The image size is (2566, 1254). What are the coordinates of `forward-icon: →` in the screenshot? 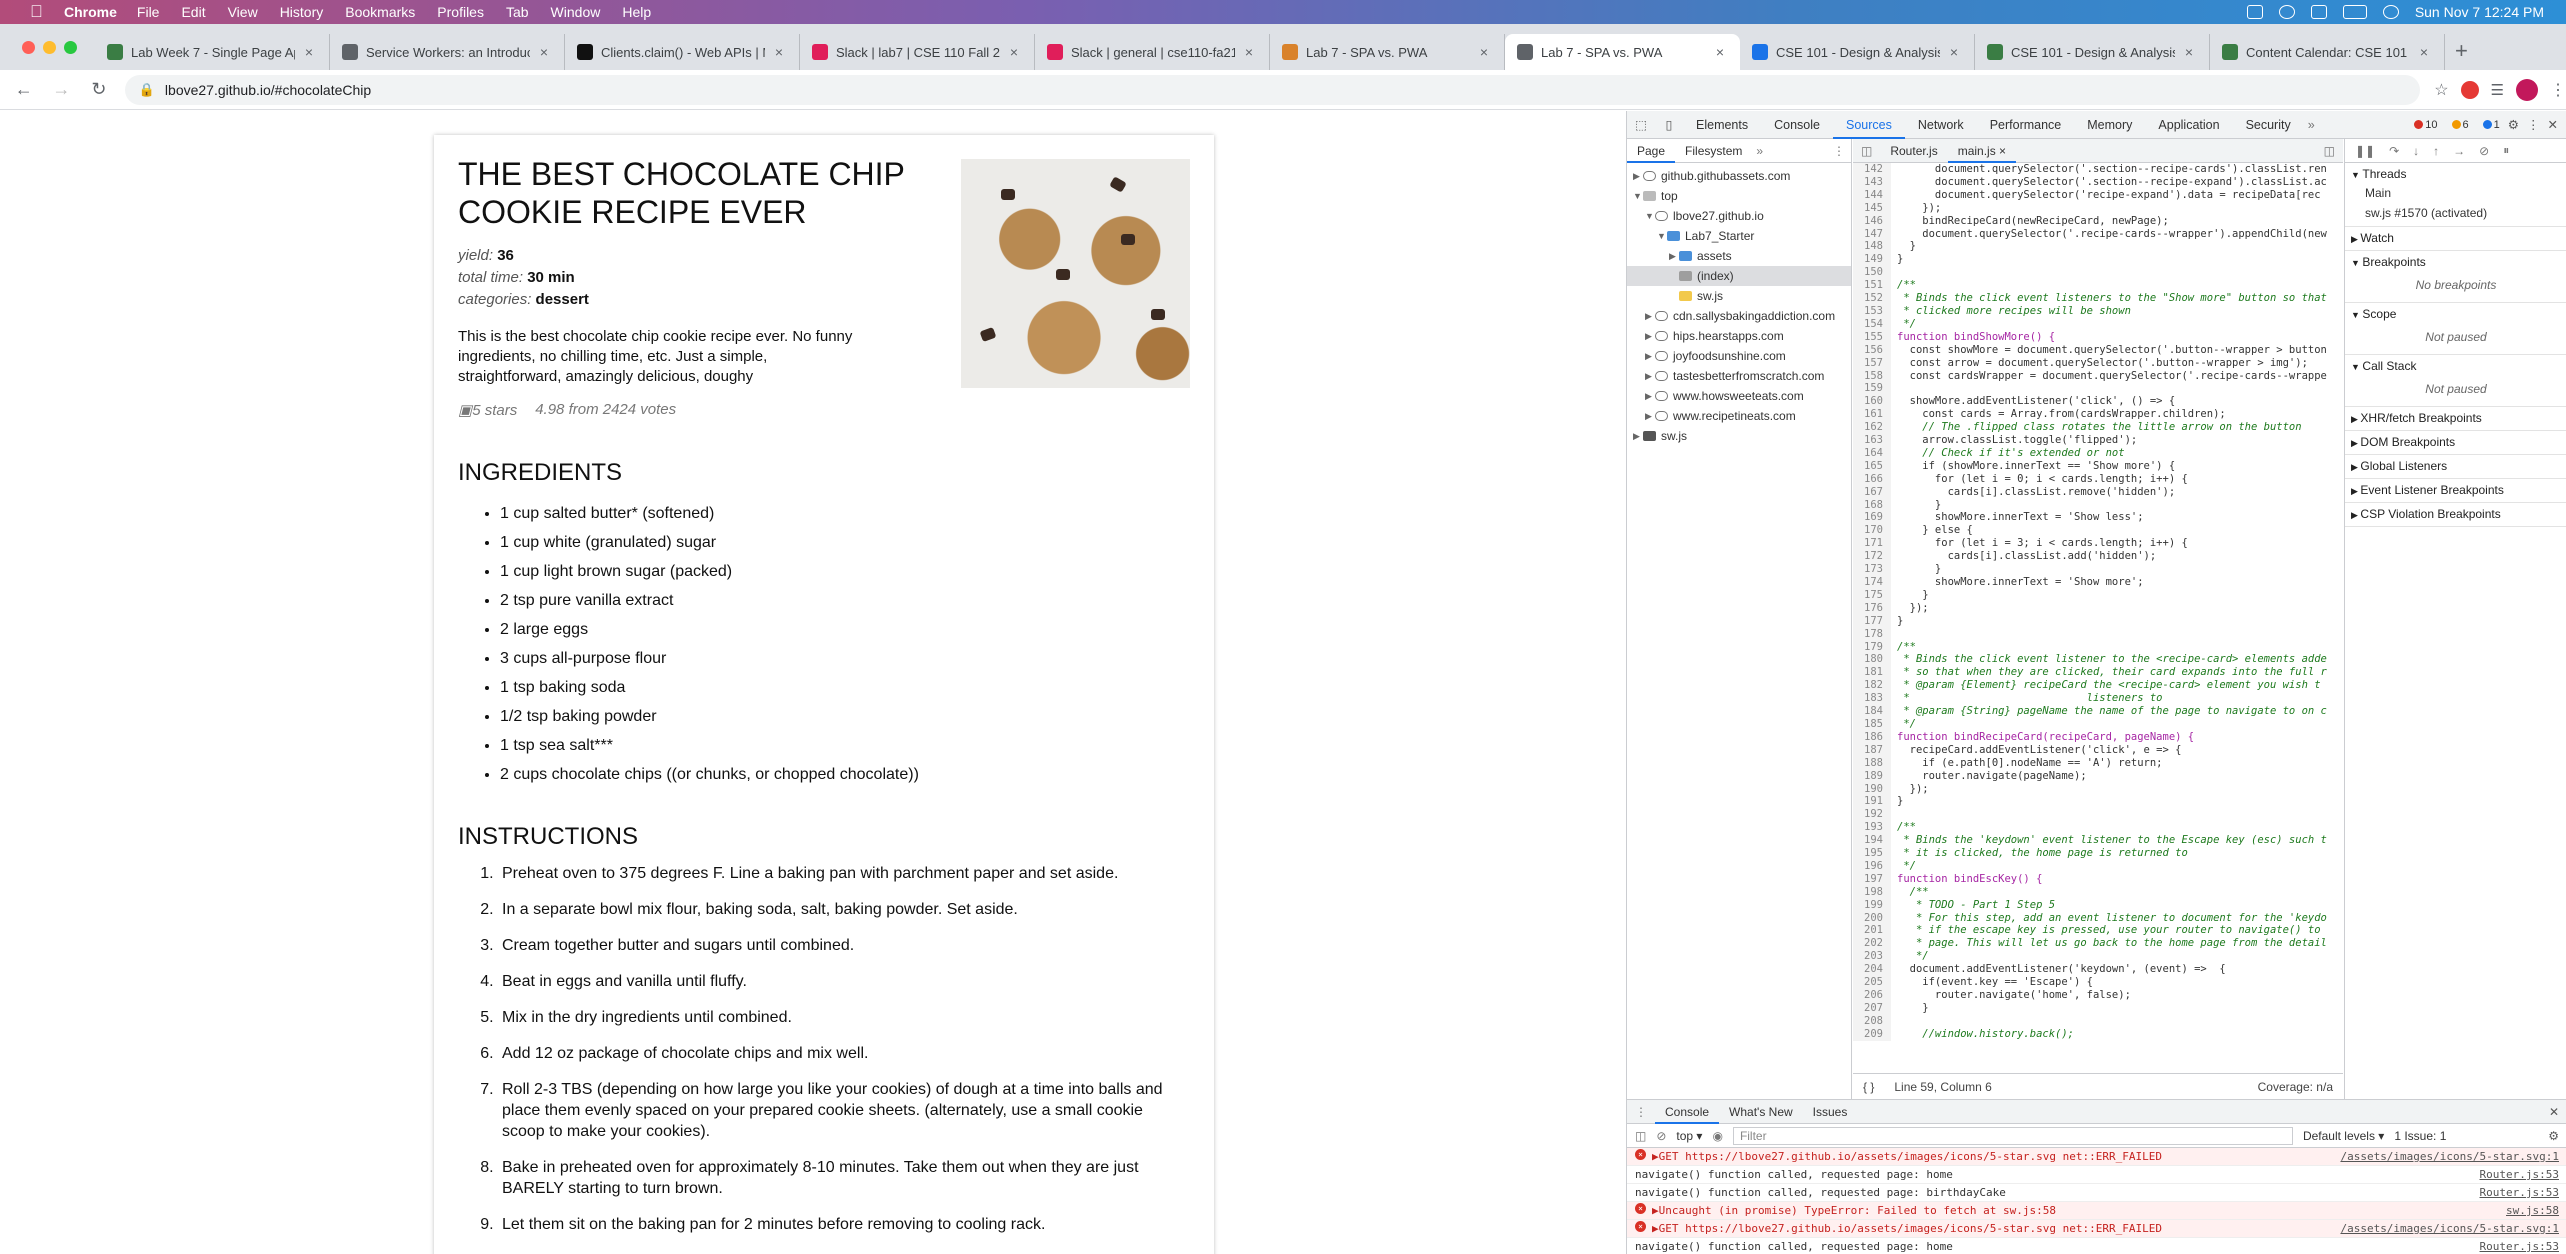 It's located at (62, 89).